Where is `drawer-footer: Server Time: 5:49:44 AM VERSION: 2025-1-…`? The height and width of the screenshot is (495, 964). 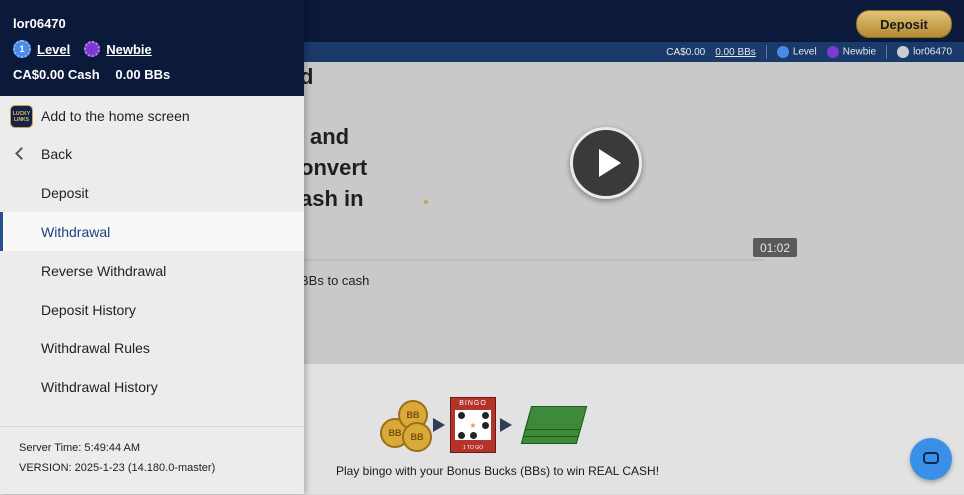 drawer-footer: Server Time: 5:49:44 AM VERSION: 2025-1-… is located at coordinates (152, 460).